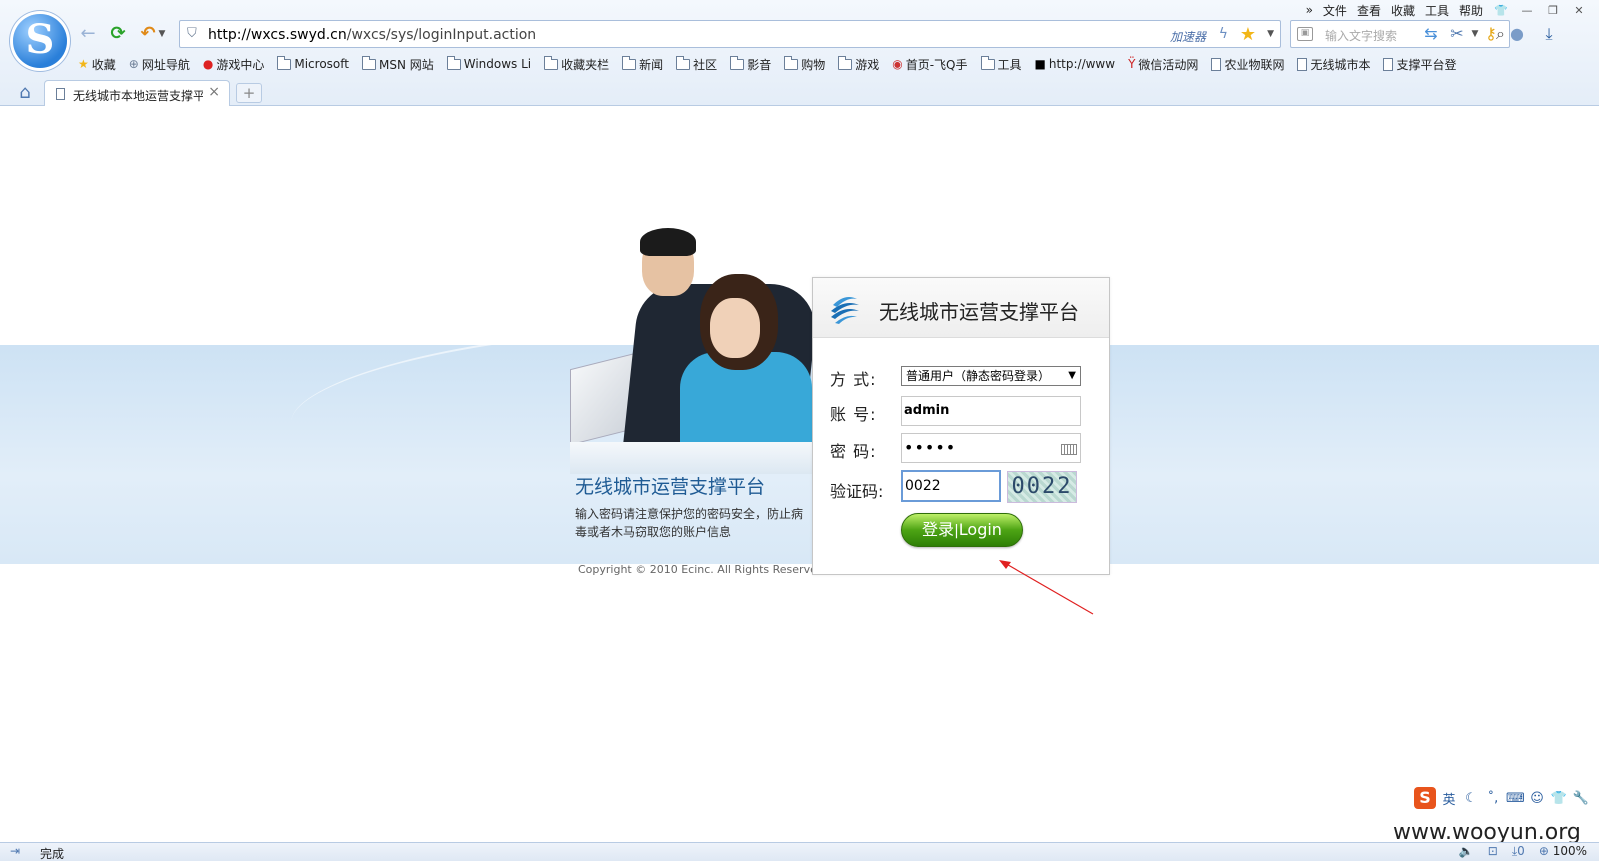 This screenshot has height=861, width=1599. I want to click on account-label: 账 号:, so click(853, 414).